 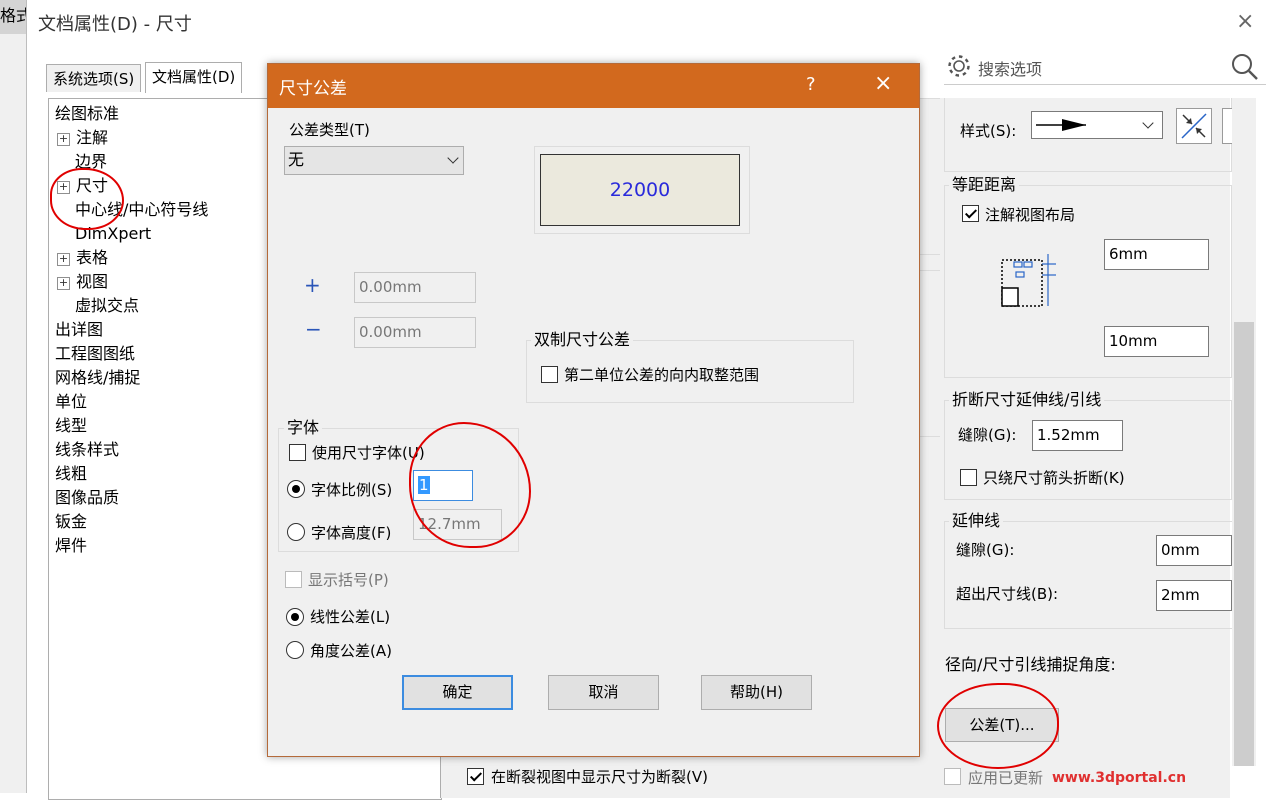 I want to click on annotate-layout-label: 注解视图布局, so click(x=1030, y=215).